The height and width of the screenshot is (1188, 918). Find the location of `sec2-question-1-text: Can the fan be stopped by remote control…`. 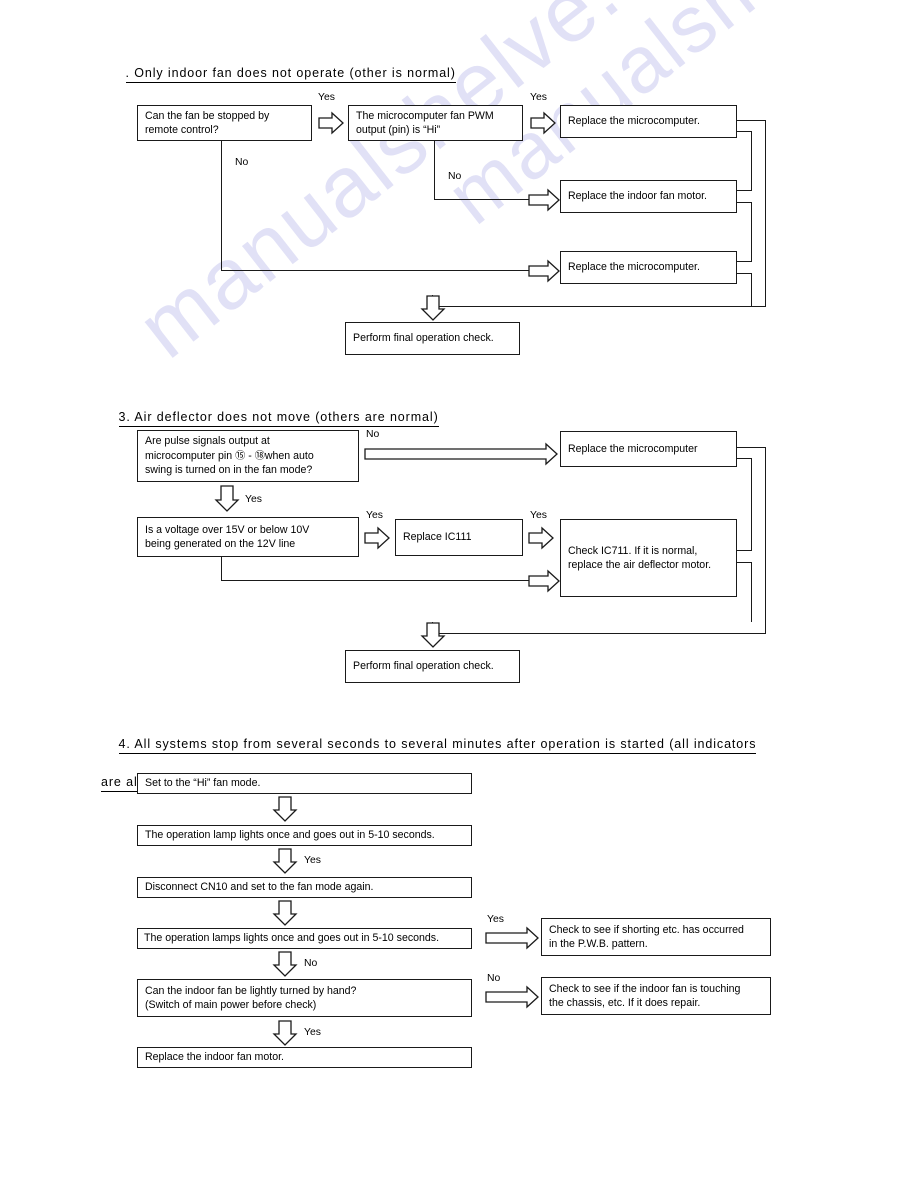

sec2-question-1-text: Can the fan be stopped by remote control… is located at coordinates (207, 122).